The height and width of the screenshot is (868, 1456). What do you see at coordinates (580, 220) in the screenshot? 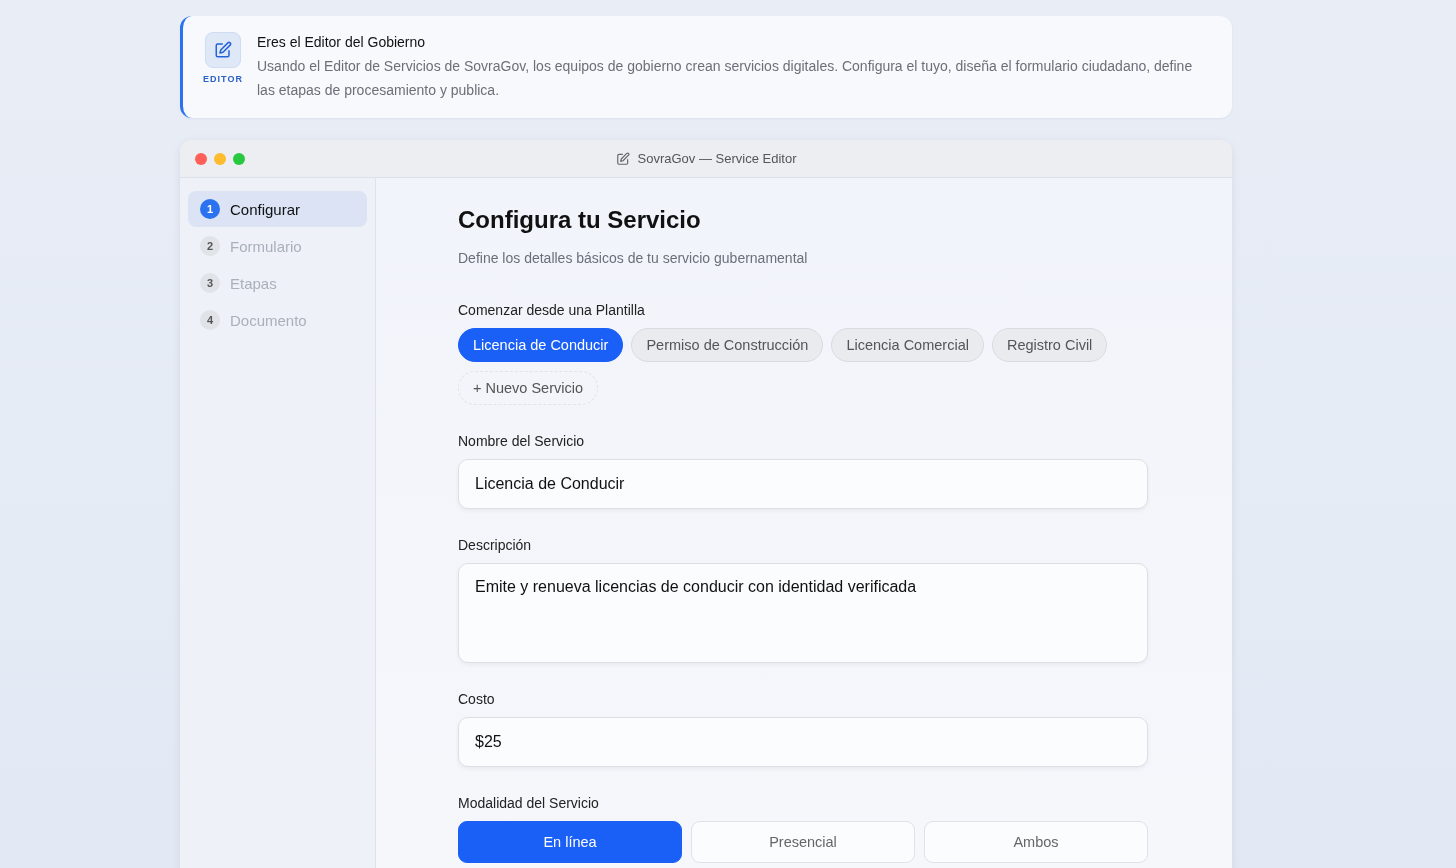
I see `page-heading: Configura tu Servicio` at bounding box center [580, 220].